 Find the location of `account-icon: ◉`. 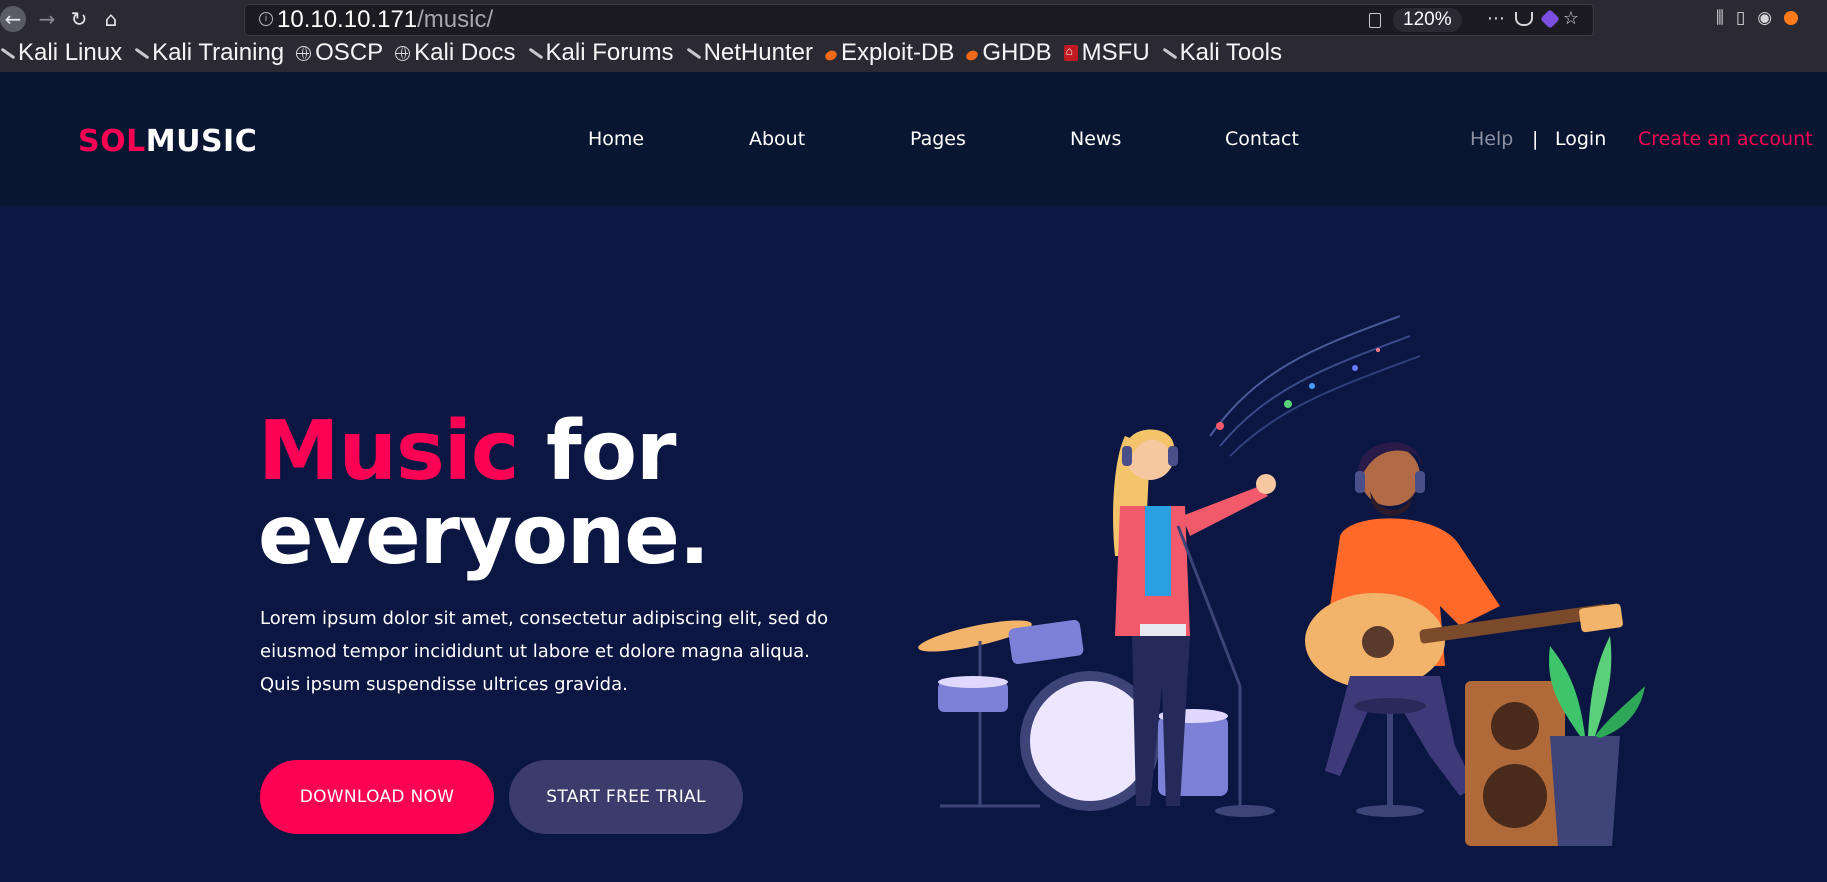

account-icon: ◉ is located at coordinates (1770, 18).